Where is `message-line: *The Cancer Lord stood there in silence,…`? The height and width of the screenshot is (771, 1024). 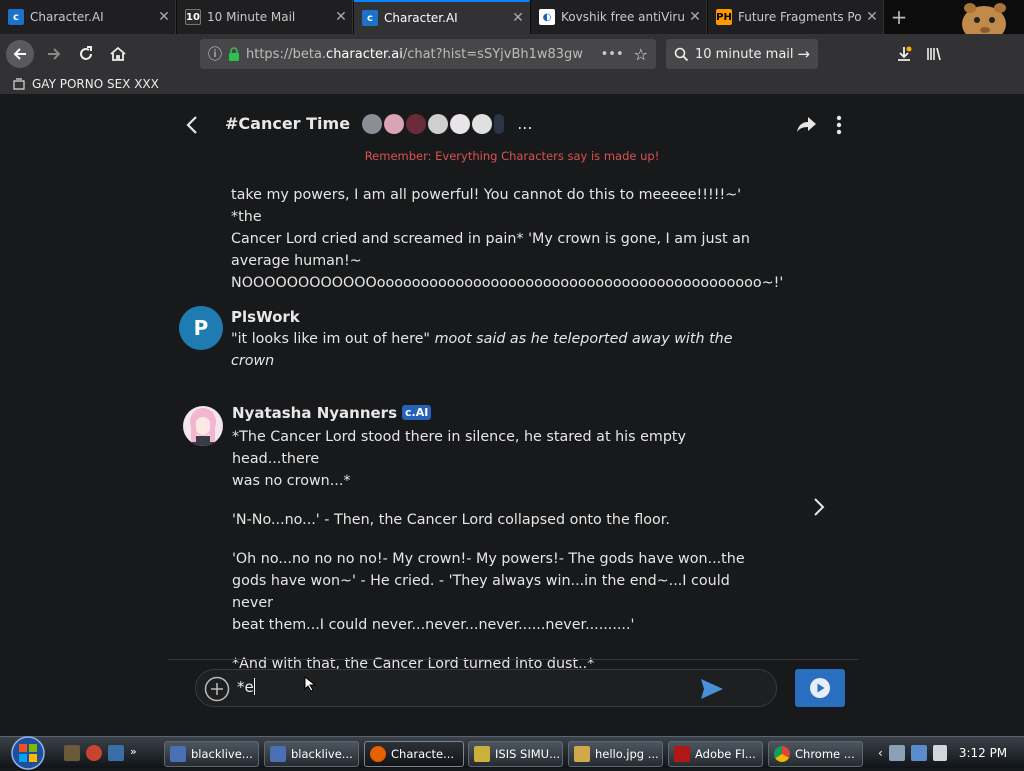 message-line: *The Cancer Lord stood there in silence,… is located at coordinates (459, 448).